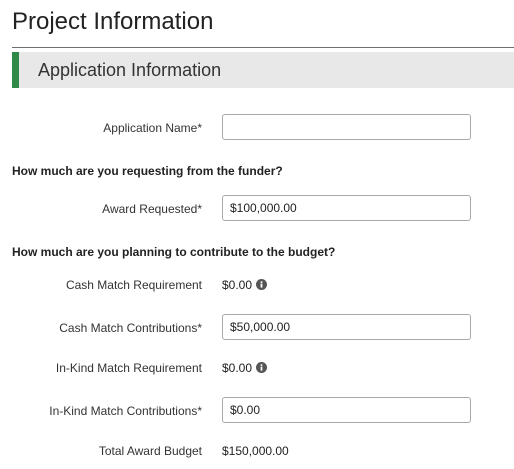 The width and height of the screenshot is (514, 469). What do you see at coordinates (346, 410) in the screenshot?
I see `inkind-match-contributions-input` at bounding box center [346, 410].